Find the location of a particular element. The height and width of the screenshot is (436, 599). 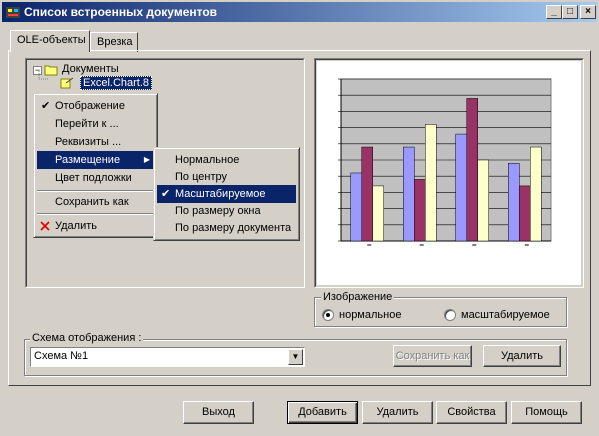

menu-item-label: Сохранить как is located at coordinates (92, 202).